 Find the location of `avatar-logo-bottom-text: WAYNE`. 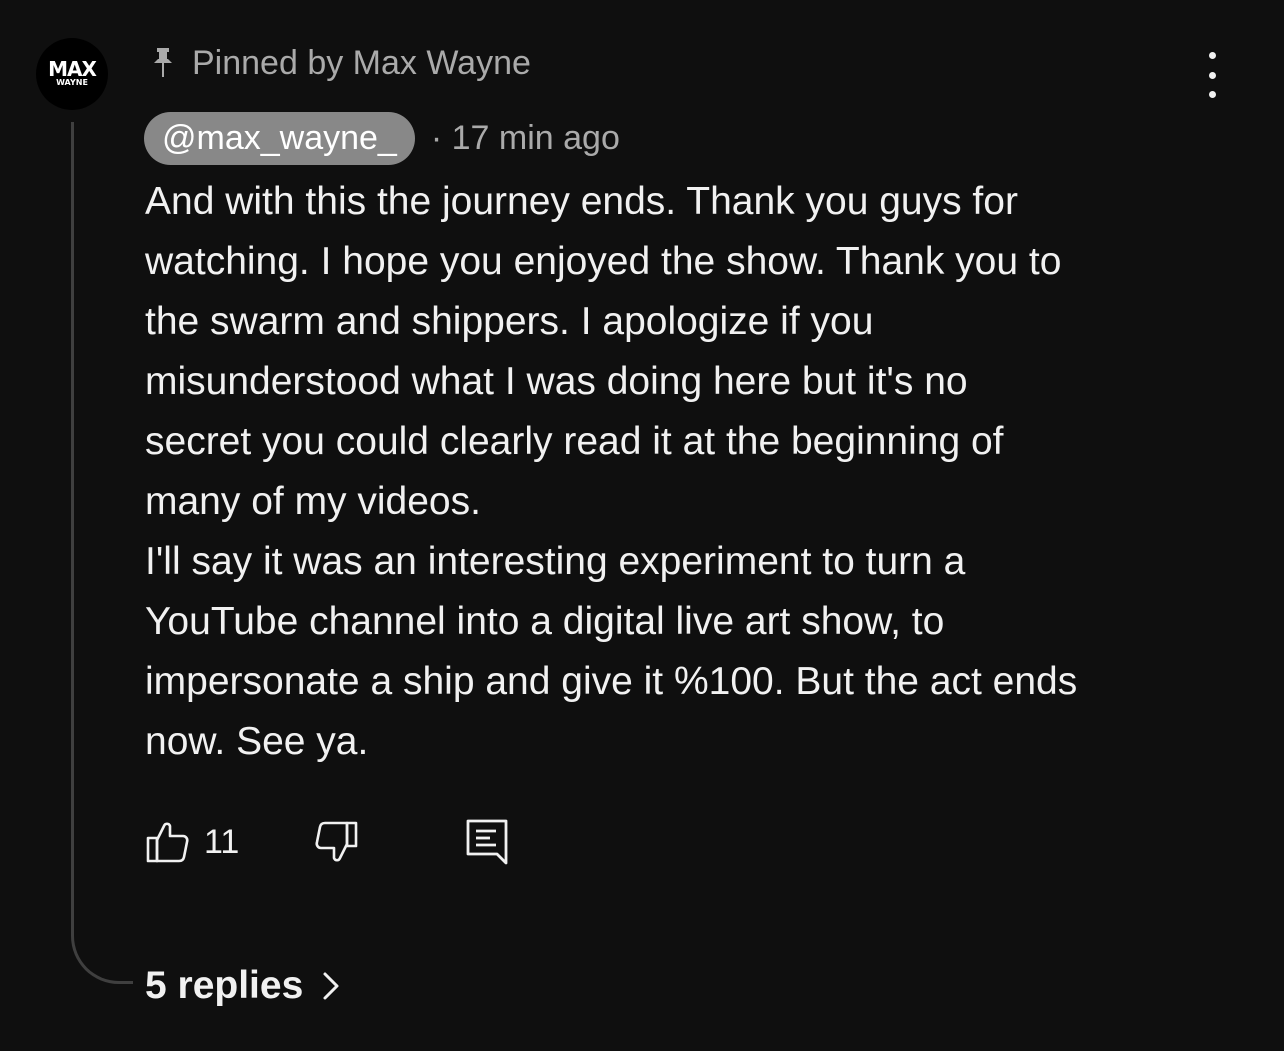

avatar-logo-bottom-text: WAYNE is located at coordinates (72, 82).